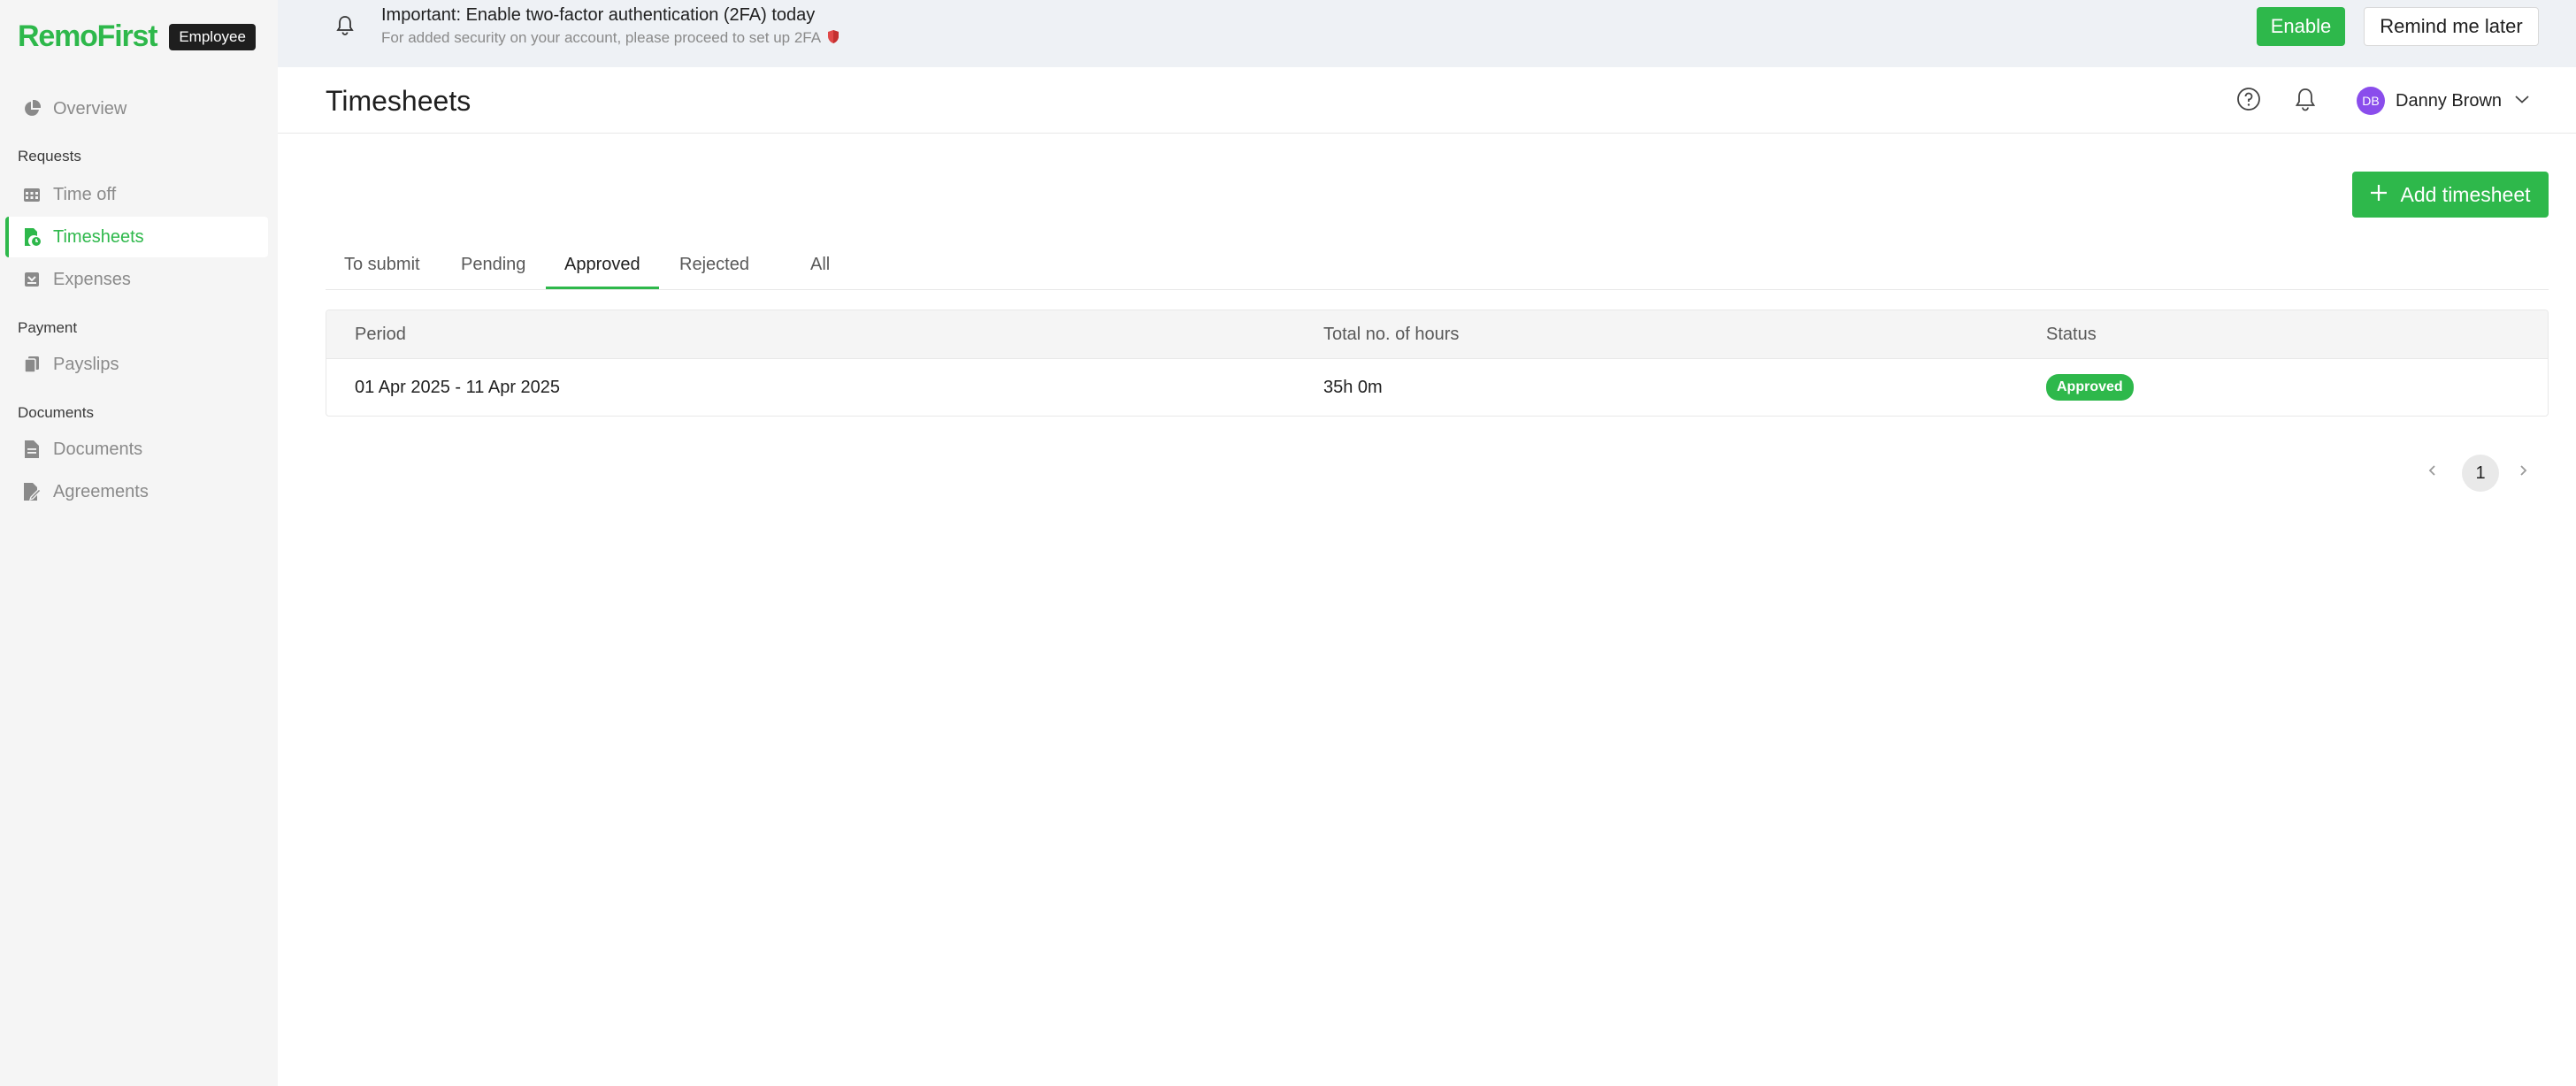 The width and height of the screenshot is (2576, 1086). Describe the element at coordinates (212, 36) in the screenshot. I see `role-badge: Employee` at that location.